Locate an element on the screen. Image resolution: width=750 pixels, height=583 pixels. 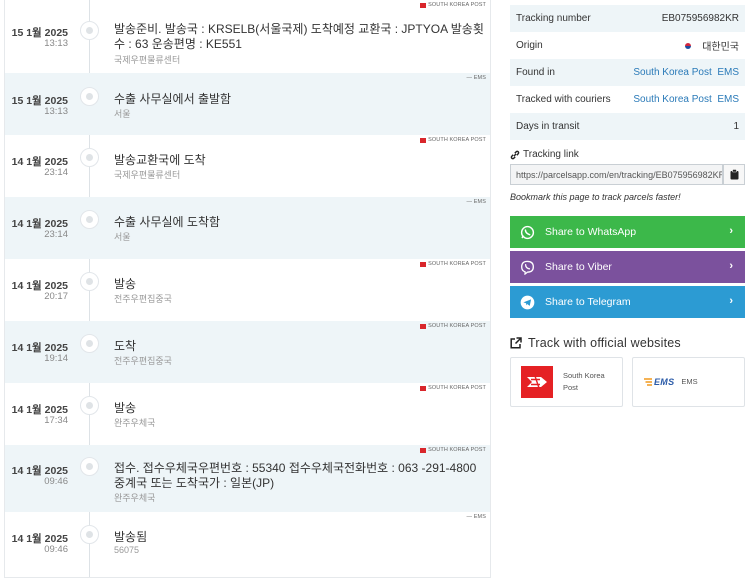
share-telegram-label: Share to Telegram is located at coordinates (588, 302).